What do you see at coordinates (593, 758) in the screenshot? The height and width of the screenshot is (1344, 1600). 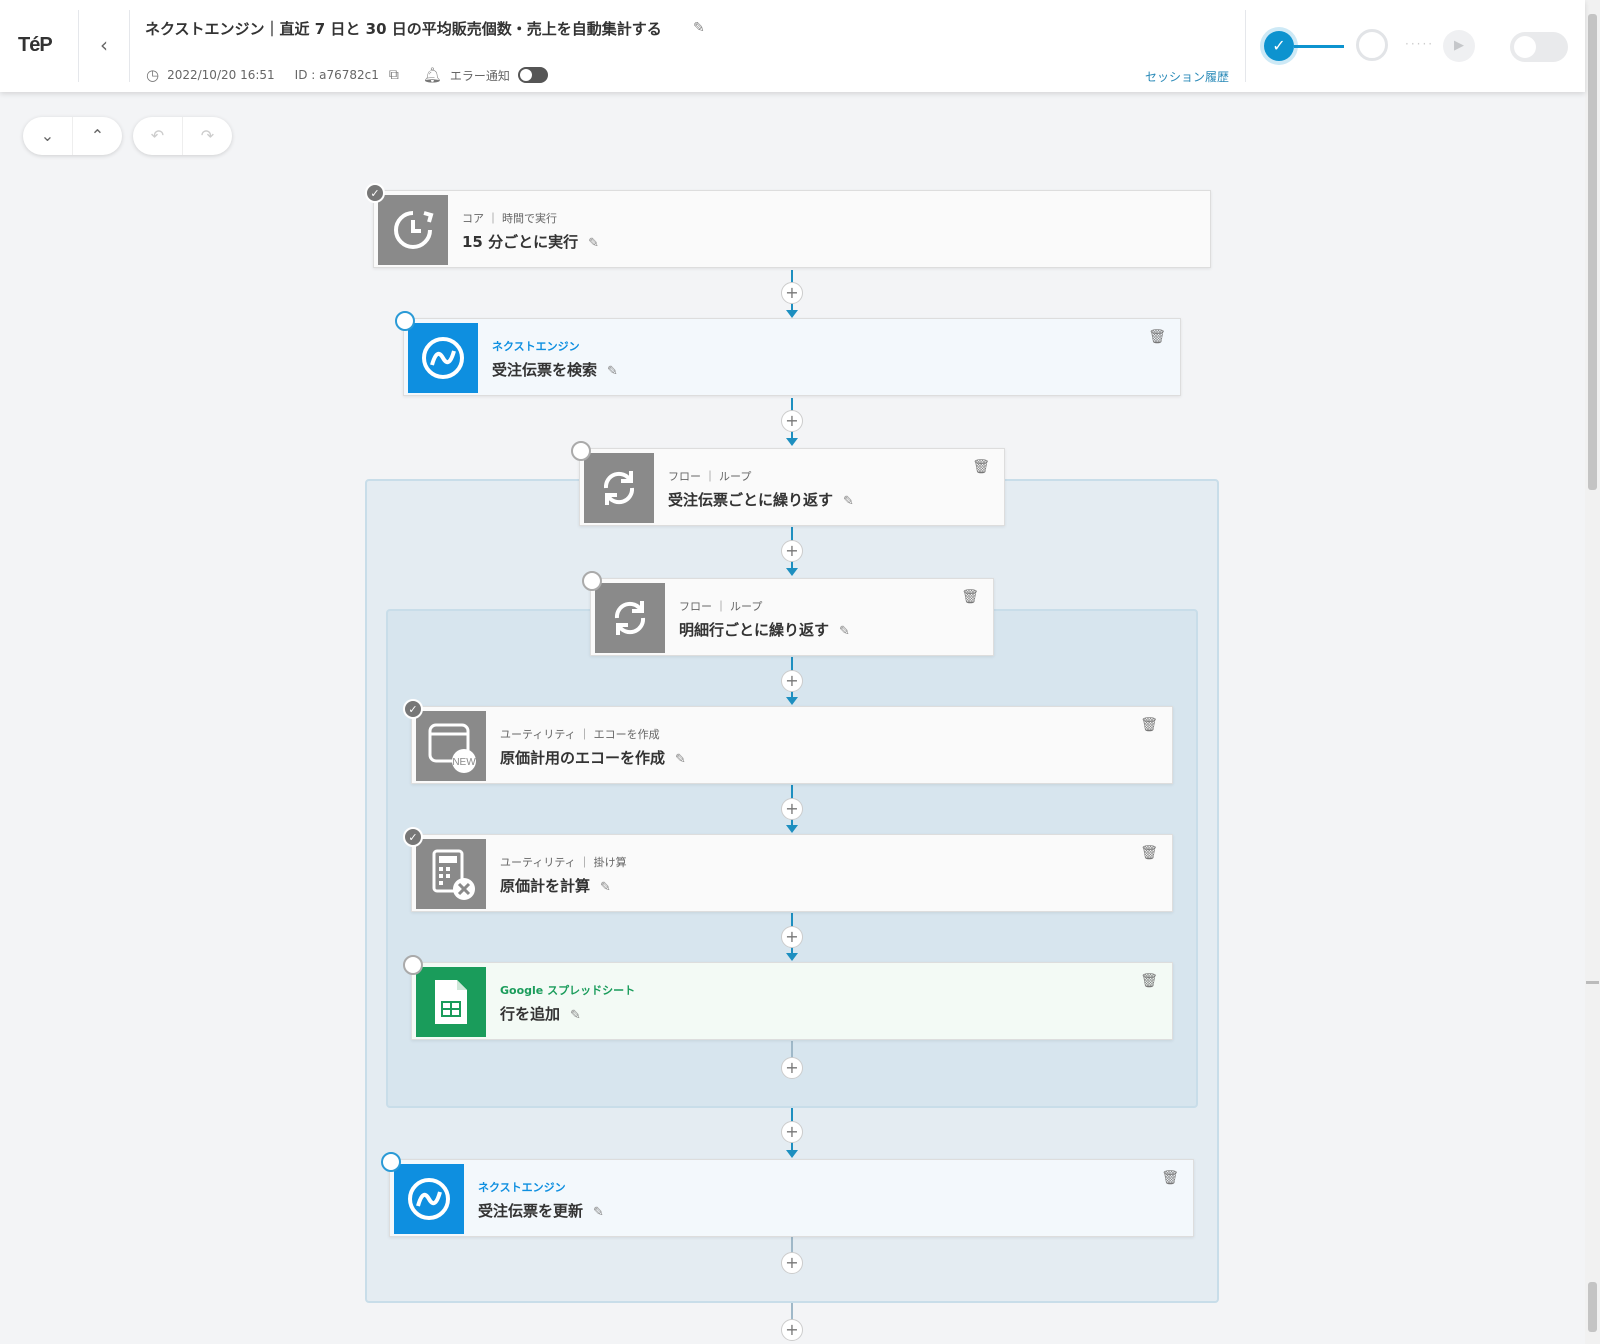 I see `step-name: 原価計用のエコーを作成 ✎` at bounding box center [593, 758].